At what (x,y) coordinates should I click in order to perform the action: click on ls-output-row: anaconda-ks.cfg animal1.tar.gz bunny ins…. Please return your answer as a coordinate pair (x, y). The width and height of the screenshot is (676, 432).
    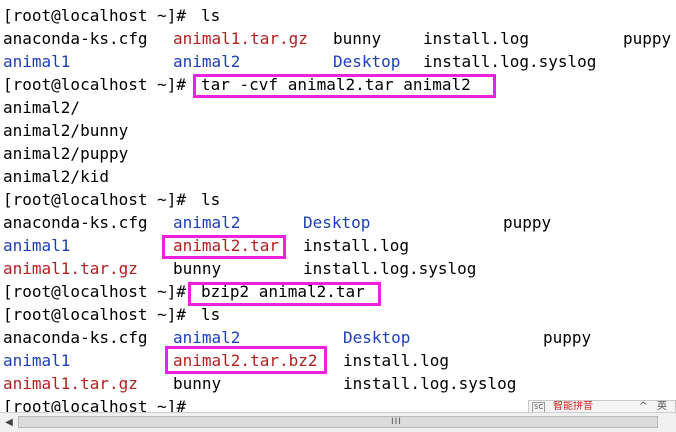
    Looking at the image, I should click on (337, 39).